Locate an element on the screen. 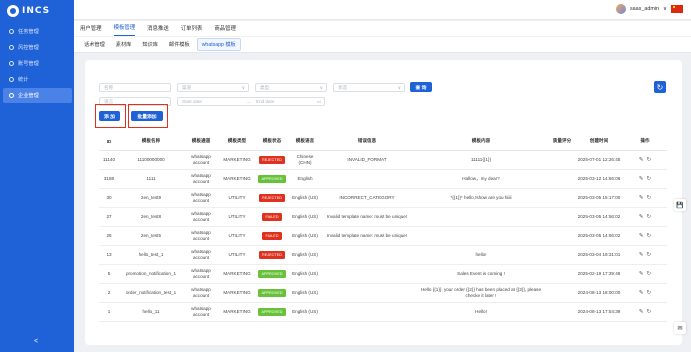  tab-whatsapp-template: whatsapp 模板 is located at coordinates (218, 44).